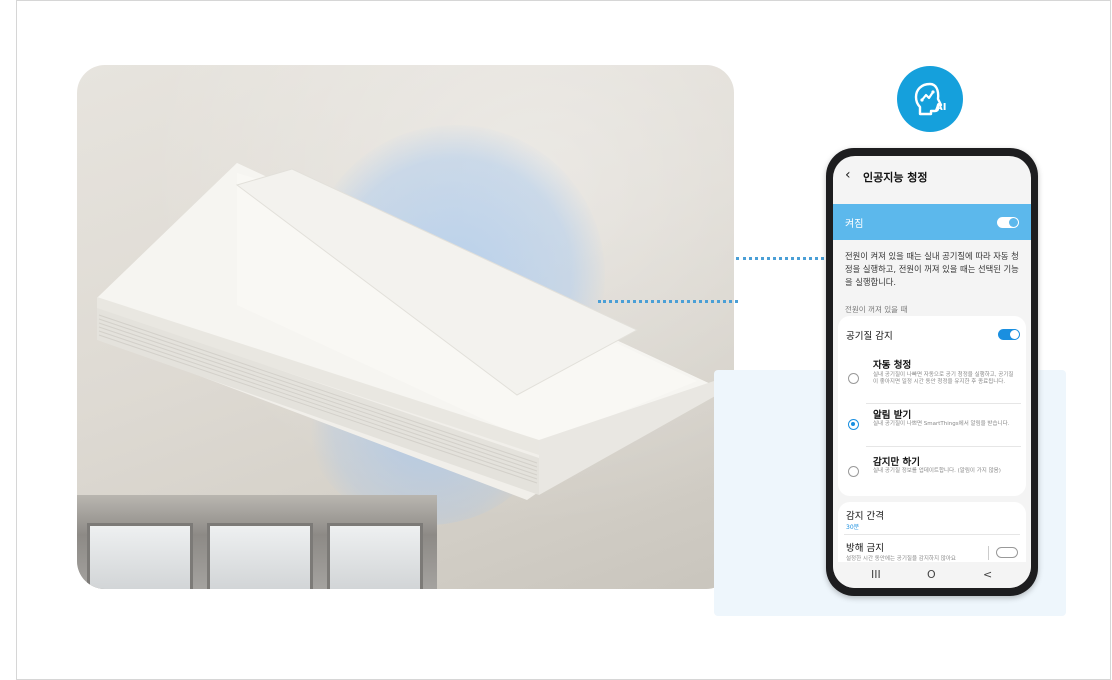  Describe the element at coordinates (941, 424) in the screenshot. I see `option-desc: 실내 공기질이 나쁘면 SmartThings에서 알림을 받습니다.` at that location.